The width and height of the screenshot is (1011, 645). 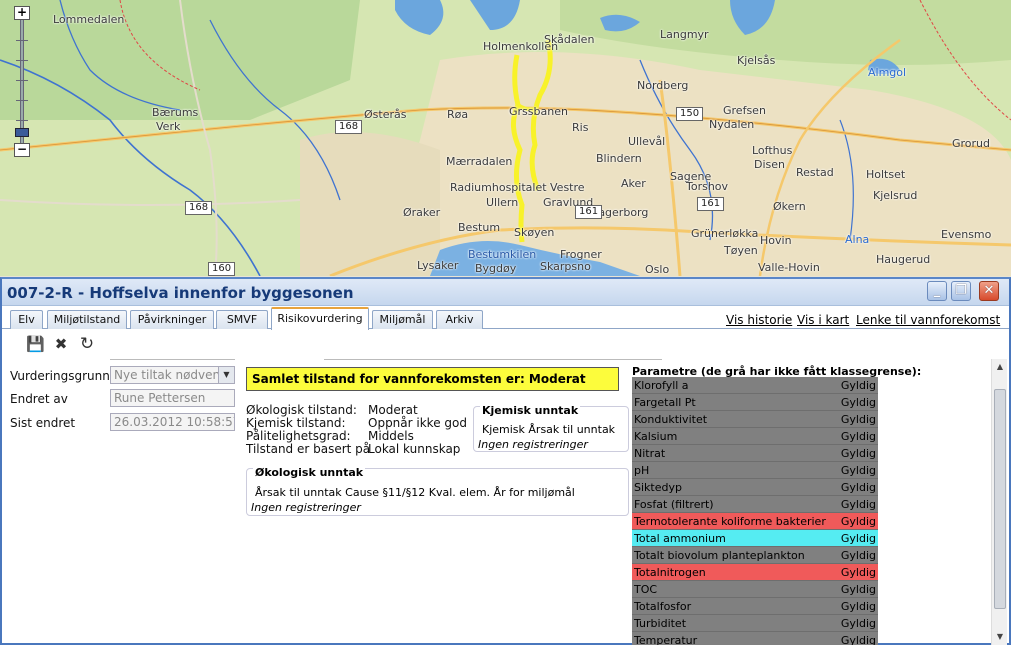 I want to click on tab-pavirkninger: Påvirkninger, so click(x=172, y=319).